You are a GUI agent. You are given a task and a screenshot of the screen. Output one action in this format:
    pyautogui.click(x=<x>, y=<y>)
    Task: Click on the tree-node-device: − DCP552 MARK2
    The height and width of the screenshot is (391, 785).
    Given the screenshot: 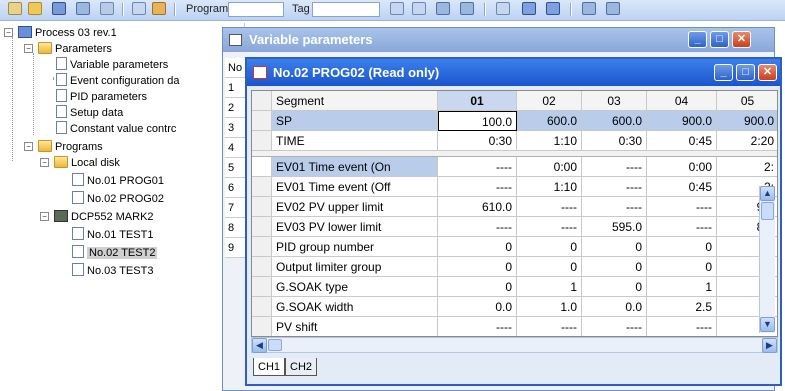 What is the action you would take?
    pyautogui.click(x=97, y=217)
    